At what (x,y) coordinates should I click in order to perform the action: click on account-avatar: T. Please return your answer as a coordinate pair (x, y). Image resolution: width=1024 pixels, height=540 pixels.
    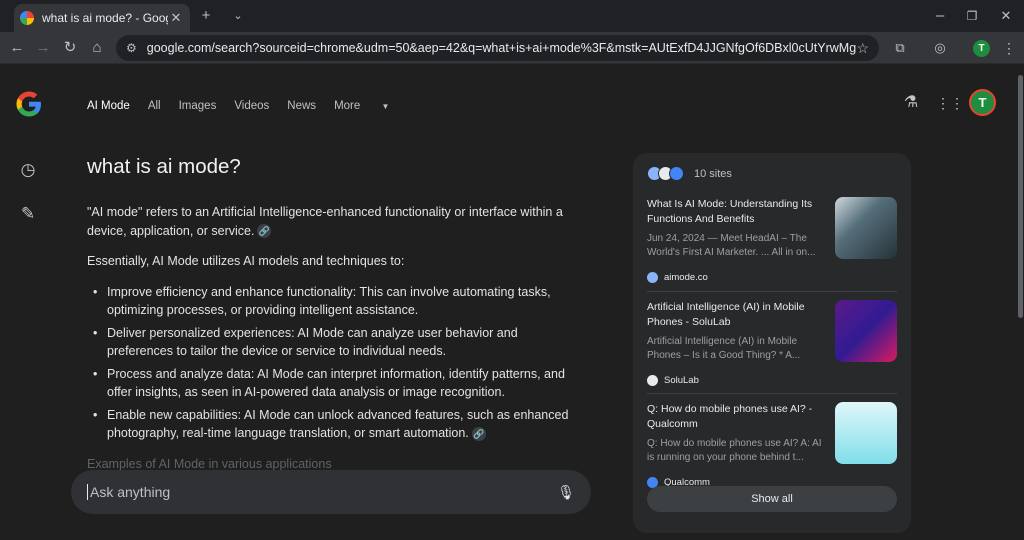
    Looking at the image, I should click on (982, 102).